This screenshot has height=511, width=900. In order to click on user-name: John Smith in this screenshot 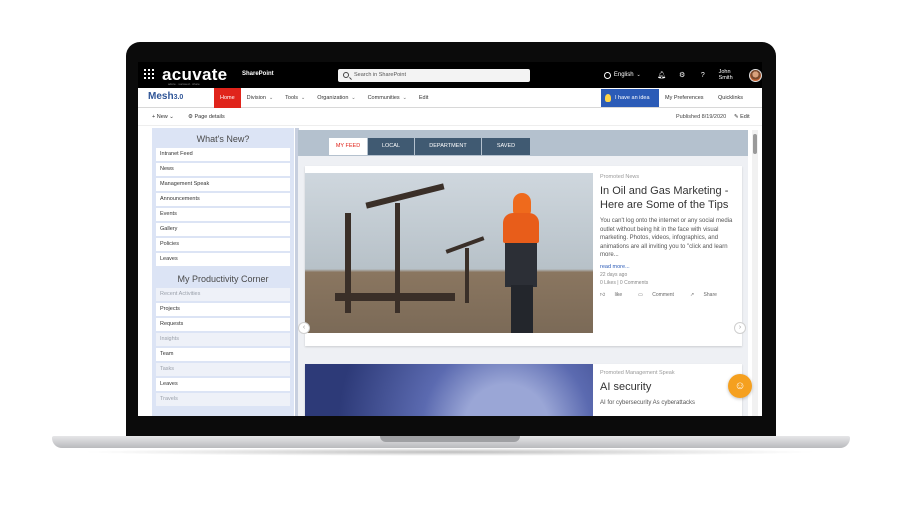, I will do `click(732, 75)`.